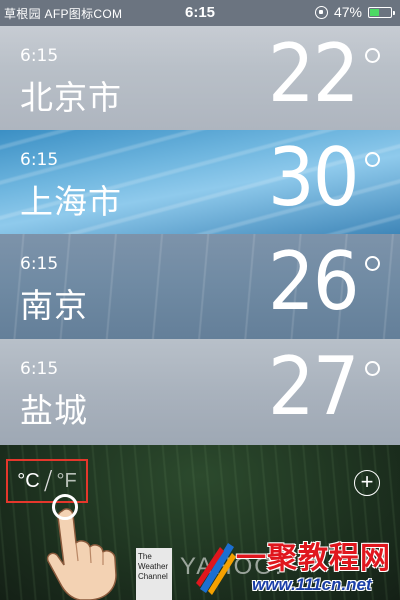  I want to click on site-watermark: 一聚教程网 www.111cn.net, so click(294, 565).